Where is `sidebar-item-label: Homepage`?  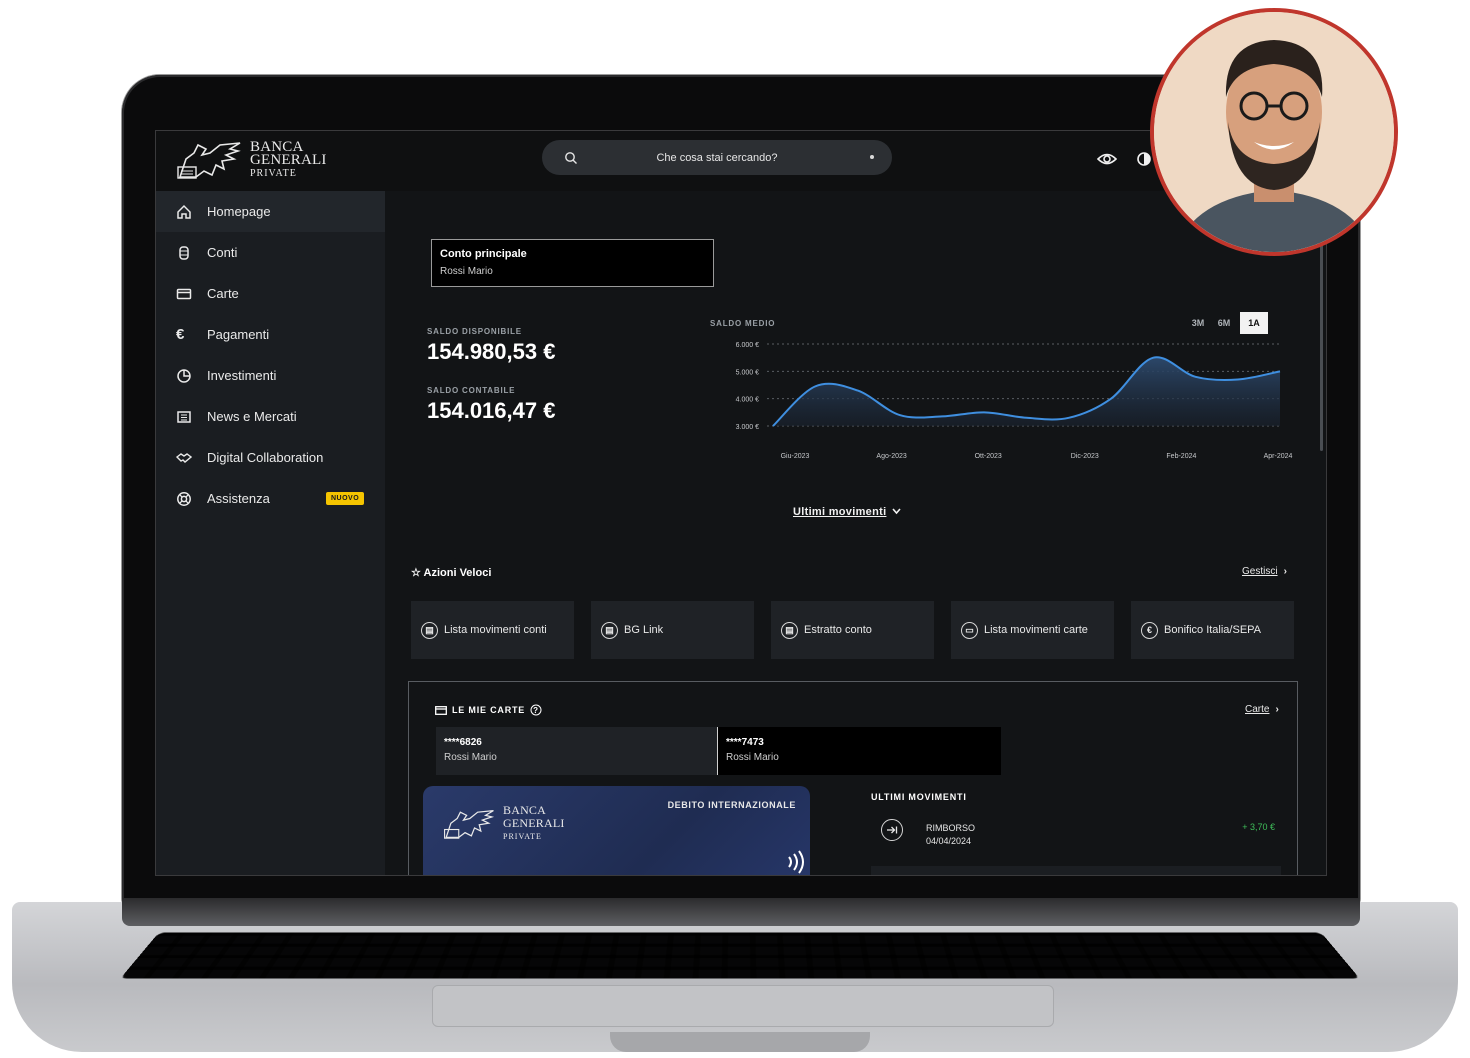 sidebar-item-label: Homepage is located at coordinates (239, 211).